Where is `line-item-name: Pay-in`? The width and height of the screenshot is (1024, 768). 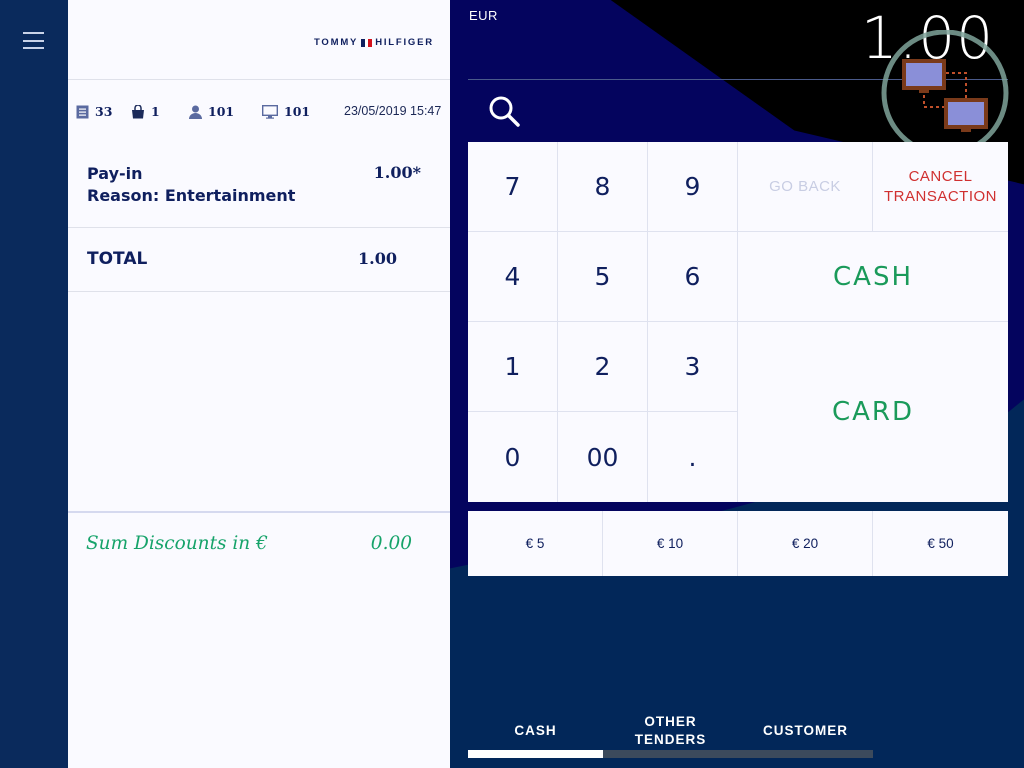 line-item-name: Pay-in is located at coordinates (115, 173).